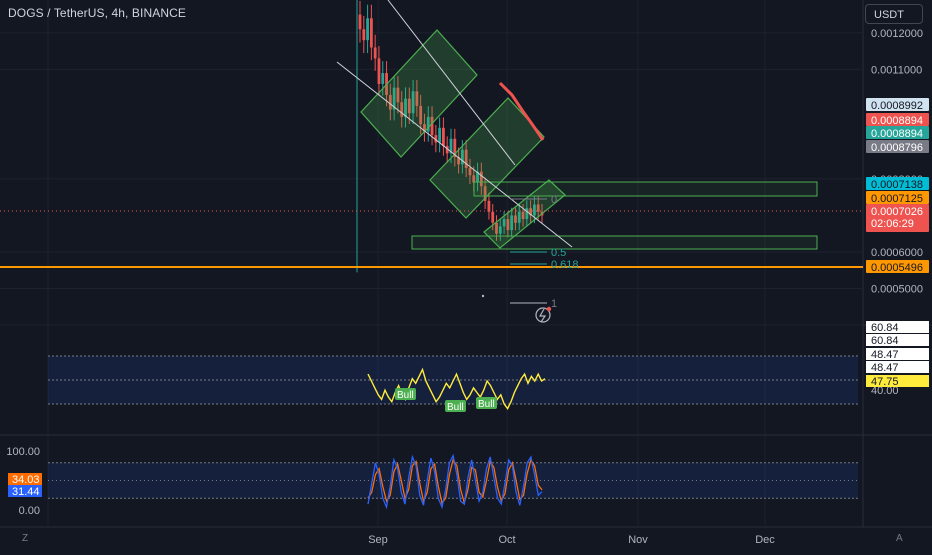 Image resolution: width=932 pixels, height=555 pixels. I want to click on lightning-icon-bolt, so click(542, 315).